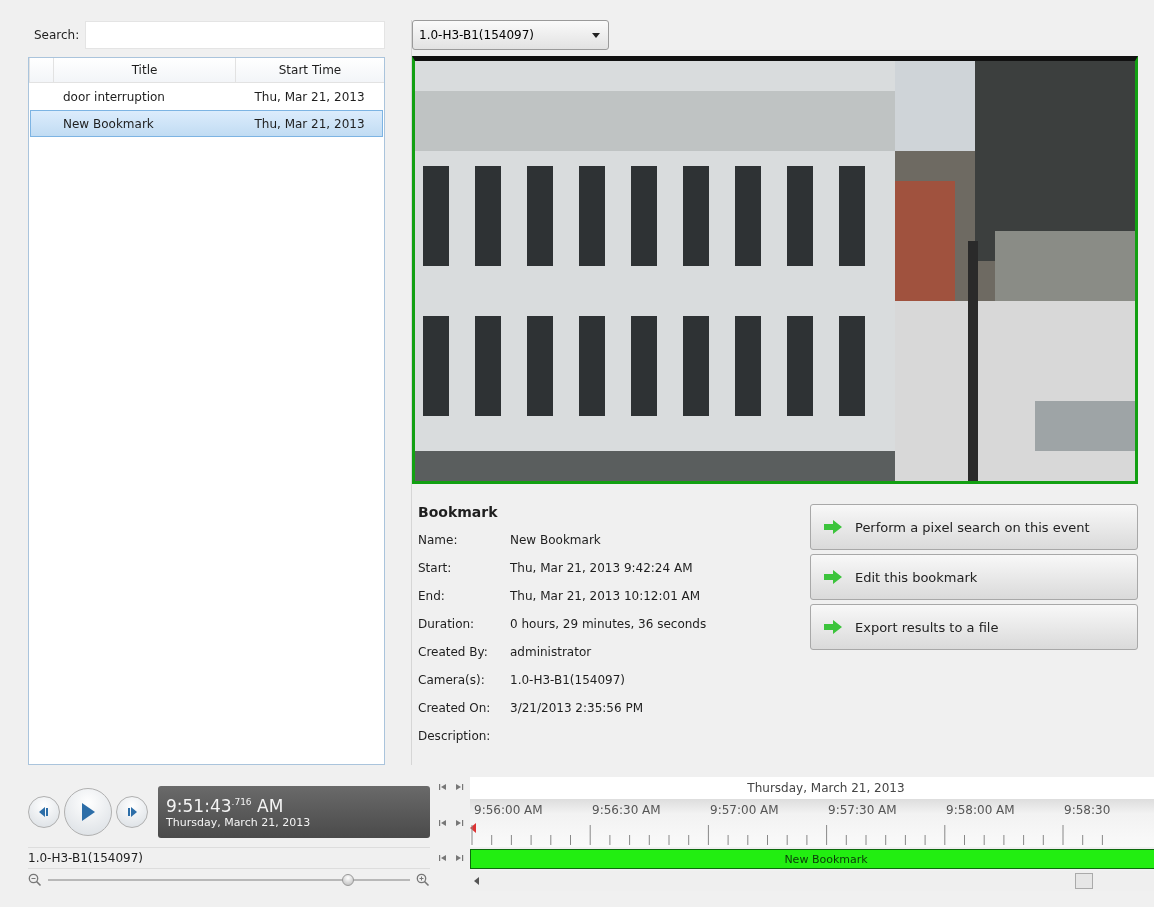 This screenshot has width=1154, height=907. What do you see at coordinates (551, 652) in the screenshot?
I see `field-value: administrator` at bounding box center [551, 652].